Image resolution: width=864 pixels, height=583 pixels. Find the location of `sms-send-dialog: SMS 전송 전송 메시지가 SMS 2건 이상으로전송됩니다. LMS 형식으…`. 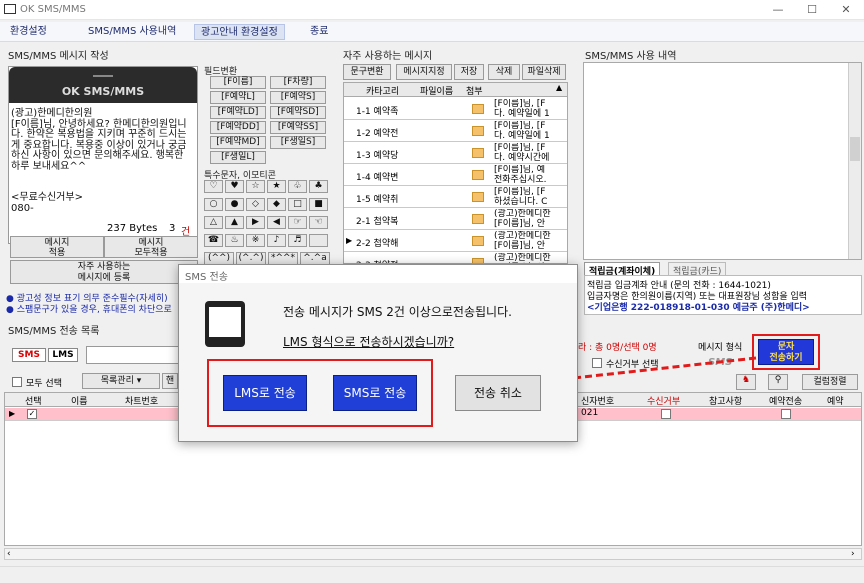

sms-send-dialog: SMS 전송 전송 메시지가 SMS 2건 이상으로전송됩니다. LMS 형식으… is located at coordinates (378, 353).